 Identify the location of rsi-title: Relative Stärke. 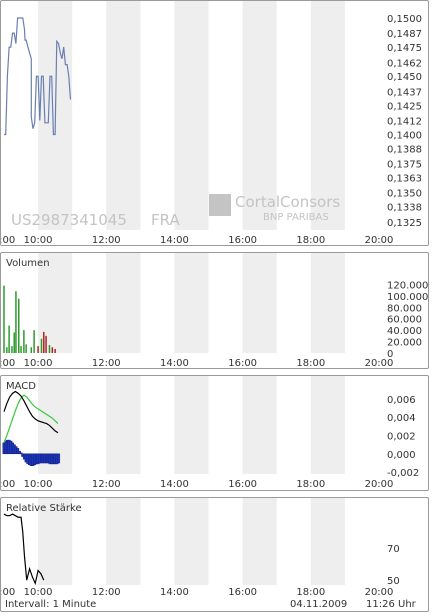
(44, 508).